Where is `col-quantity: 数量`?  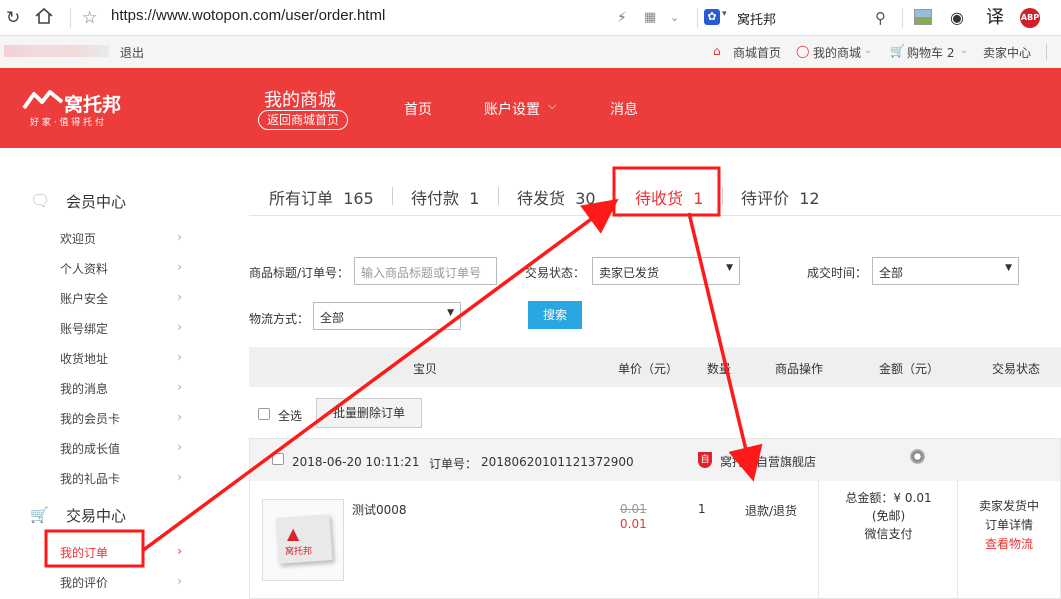 col-quantity: 数量 is located at coordinates (719, 369).